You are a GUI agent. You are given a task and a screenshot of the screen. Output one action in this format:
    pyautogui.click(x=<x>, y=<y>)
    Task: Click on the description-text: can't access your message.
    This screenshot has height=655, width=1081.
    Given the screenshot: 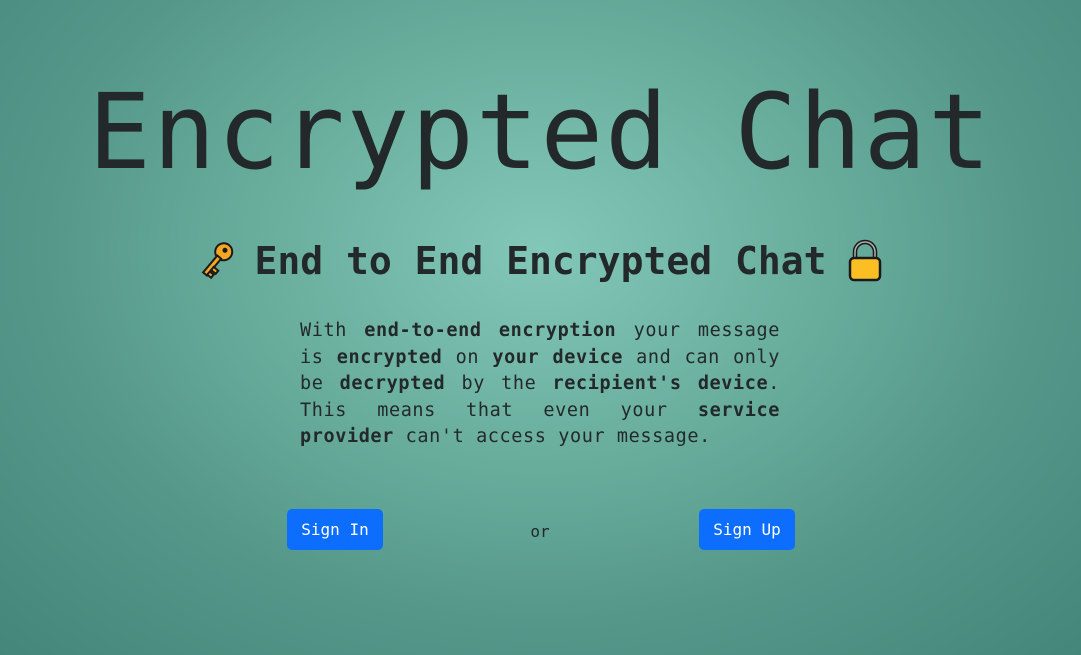 What is the action you would take?
    pyautogui.click(x=552, y=436)
    